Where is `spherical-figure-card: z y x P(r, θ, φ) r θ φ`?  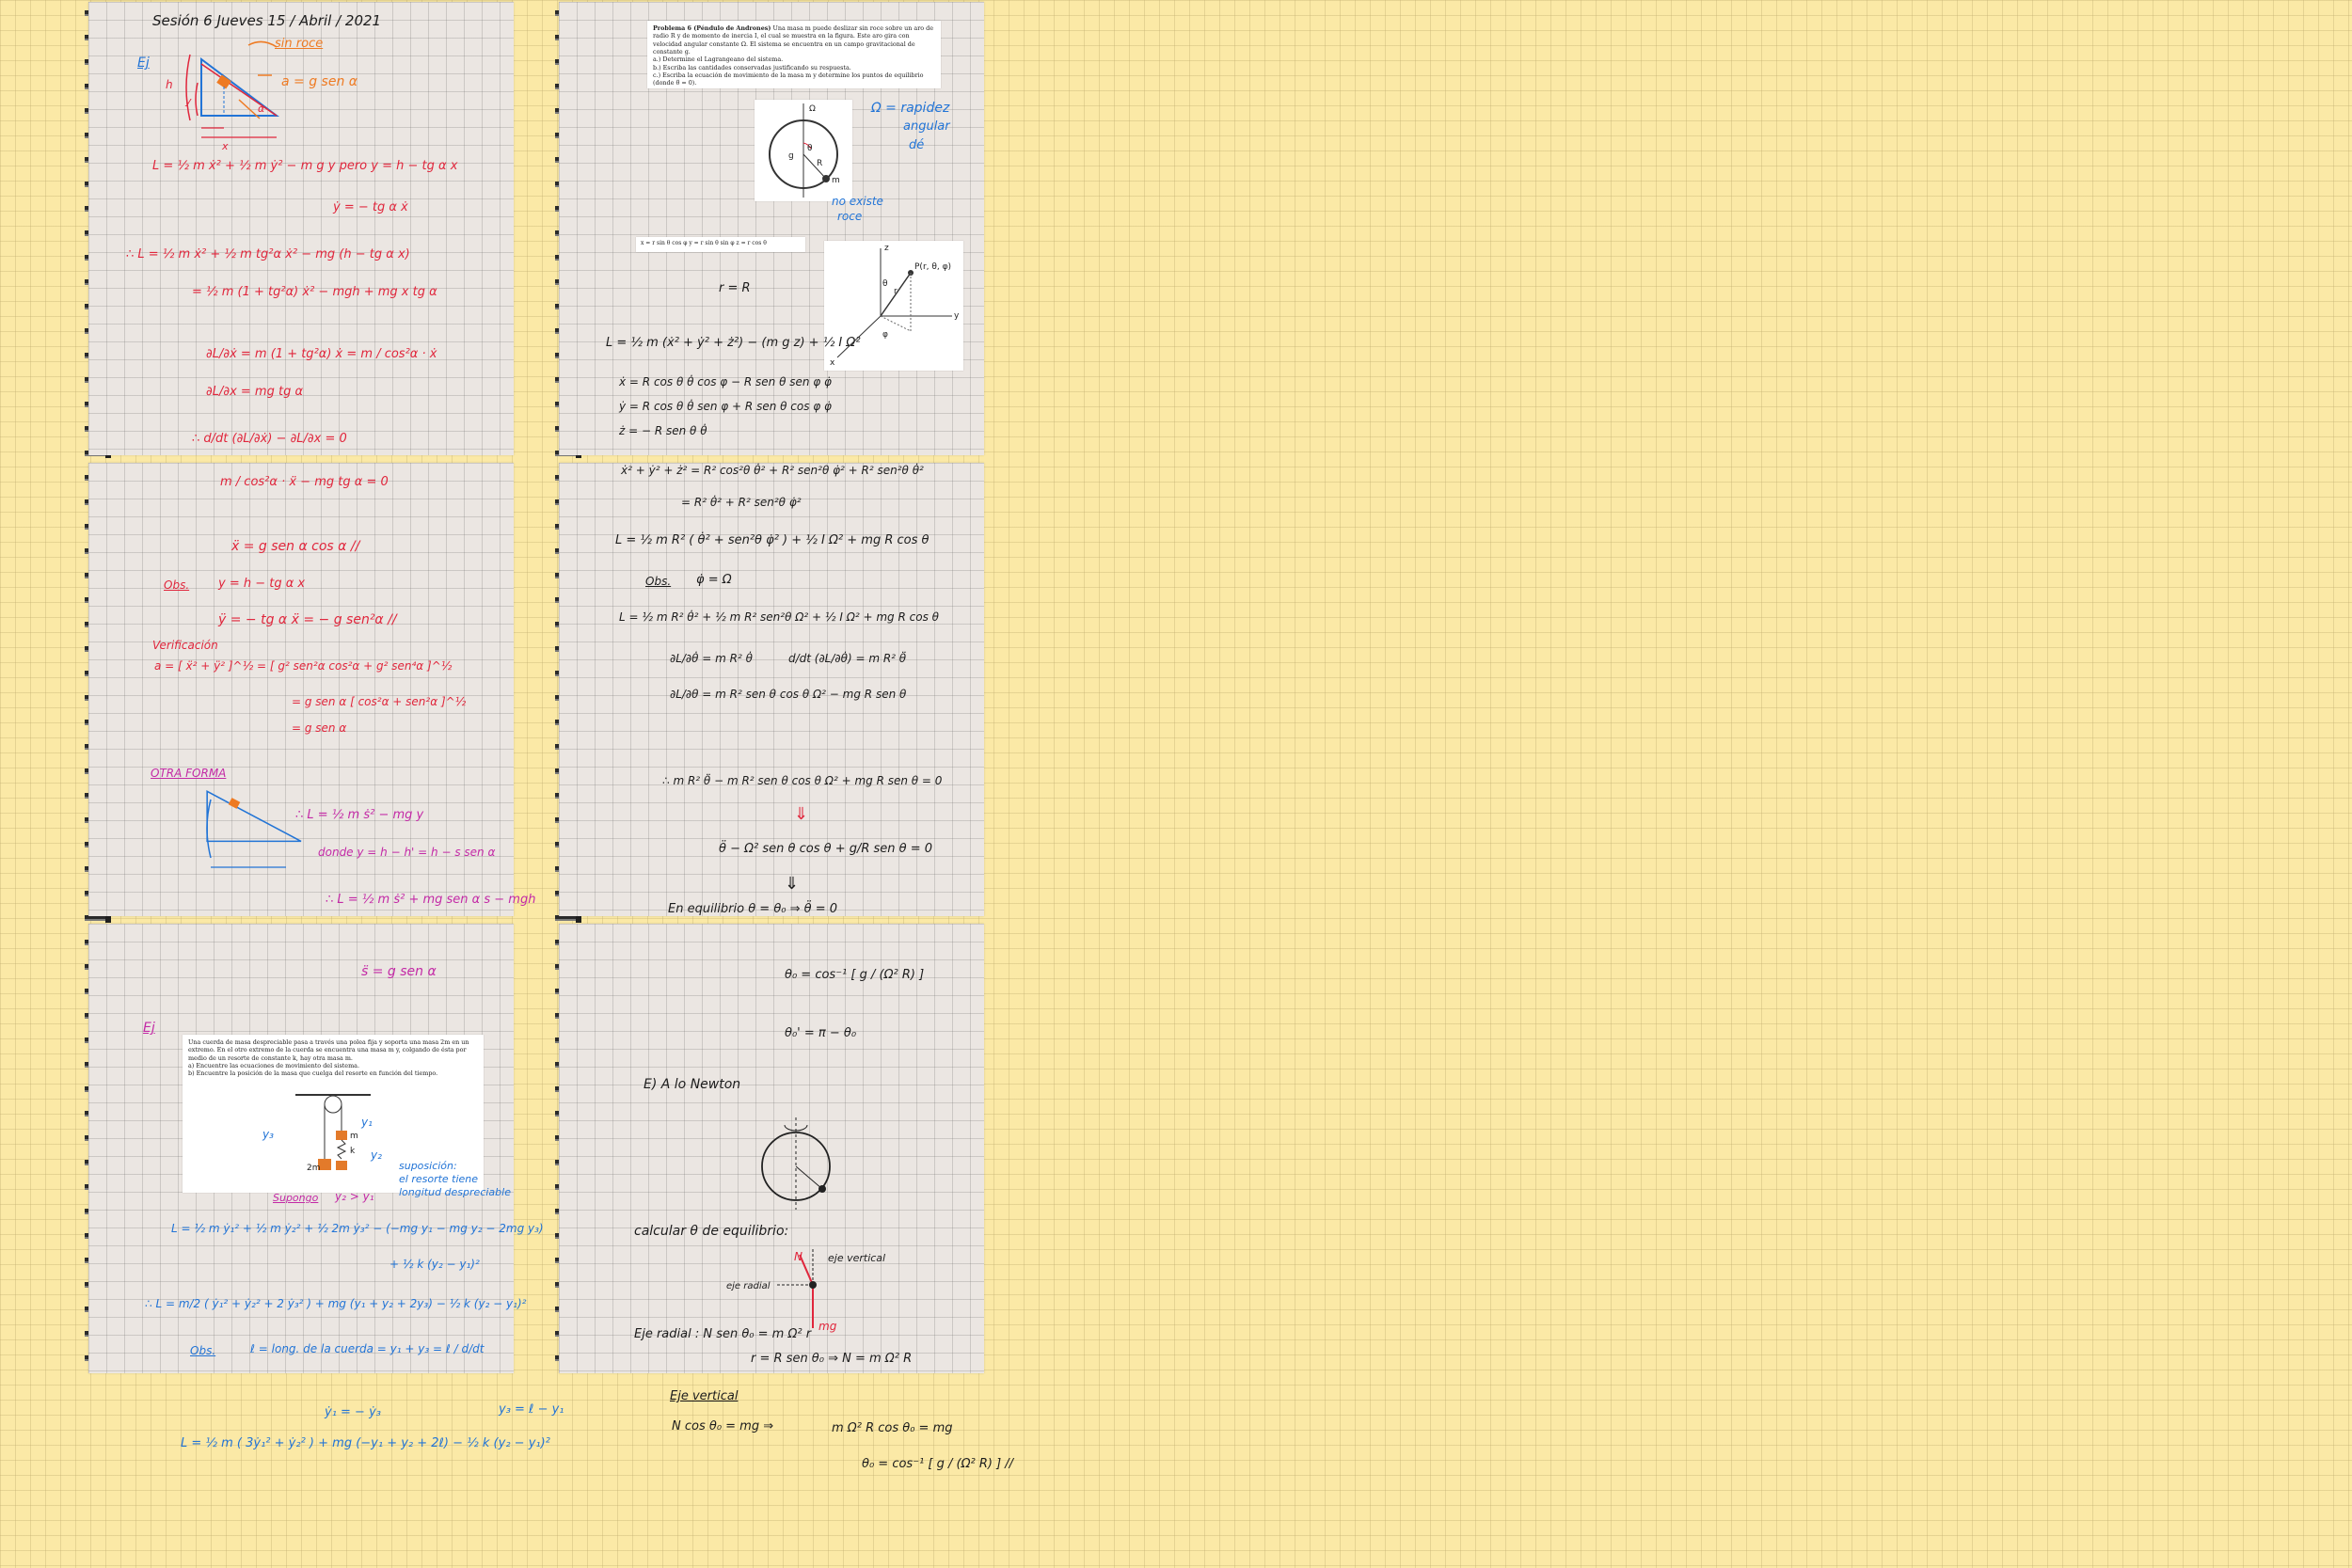 spherical-figure-card: z y x P(r, θ, φ) r θ φ is located at coordinates (893, 306).